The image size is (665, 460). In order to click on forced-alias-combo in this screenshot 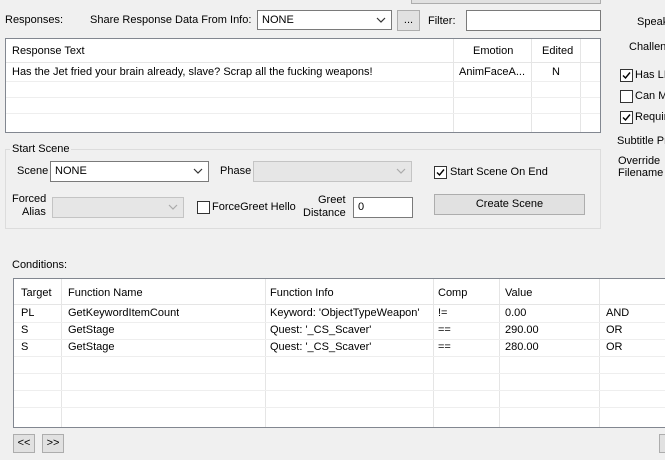, I will do `click(118, 207)`.